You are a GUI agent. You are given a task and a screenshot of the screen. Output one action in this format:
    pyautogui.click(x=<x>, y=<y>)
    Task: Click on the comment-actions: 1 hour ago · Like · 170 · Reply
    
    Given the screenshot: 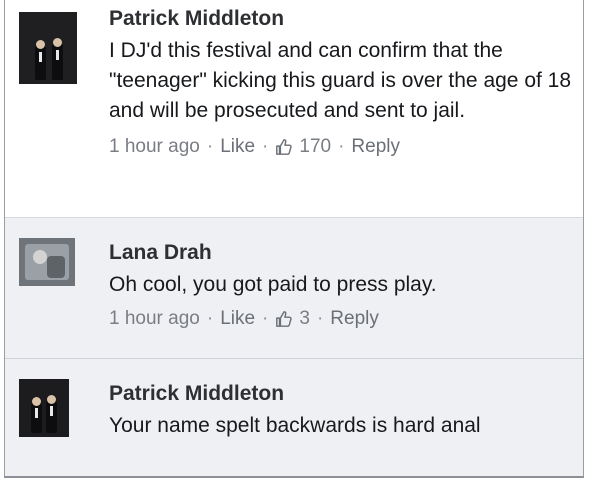 What is the action you would take?
    pyautogui.click(x=341, y=147)
    